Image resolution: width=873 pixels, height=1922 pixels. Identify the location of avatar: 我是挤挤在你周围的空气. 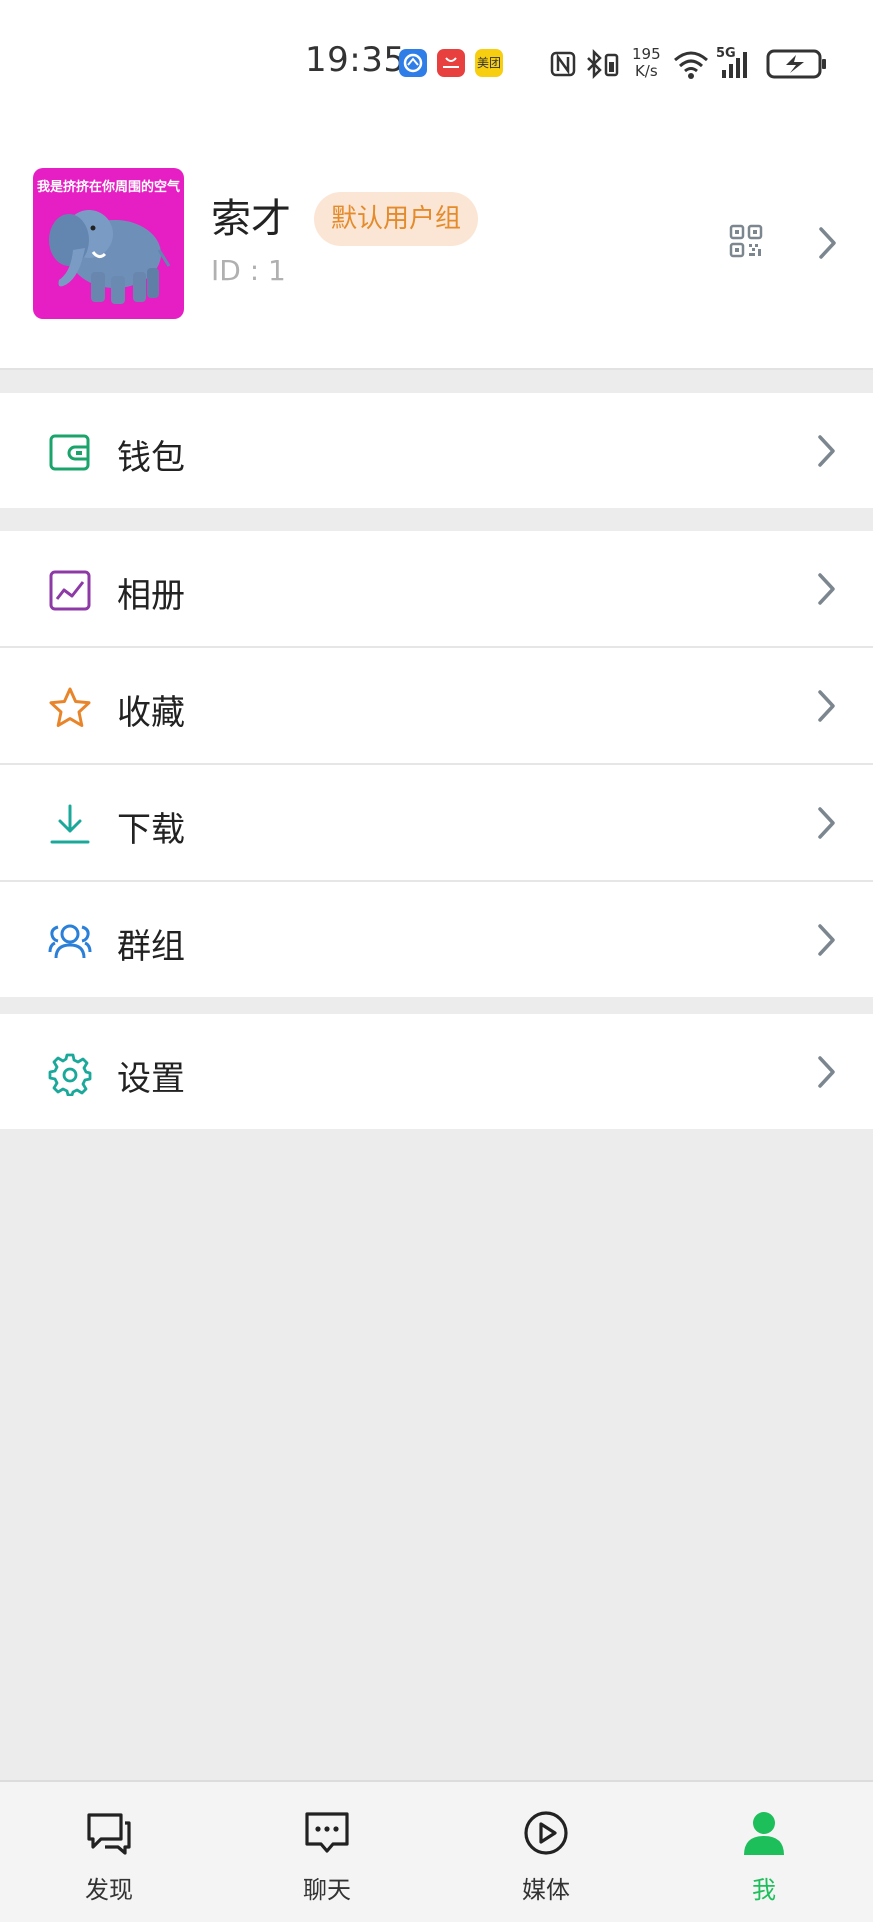
(108, 243).